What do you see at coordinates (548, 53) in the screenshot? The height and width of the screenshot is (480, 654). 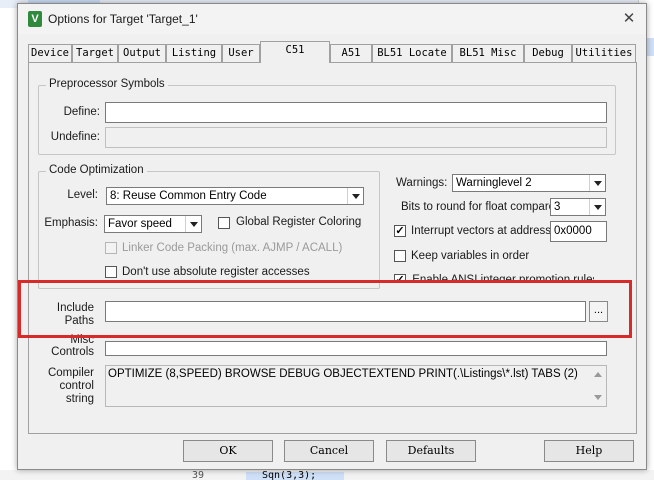 I see `tab-debug: Debug` at bounding box center [548, 53].